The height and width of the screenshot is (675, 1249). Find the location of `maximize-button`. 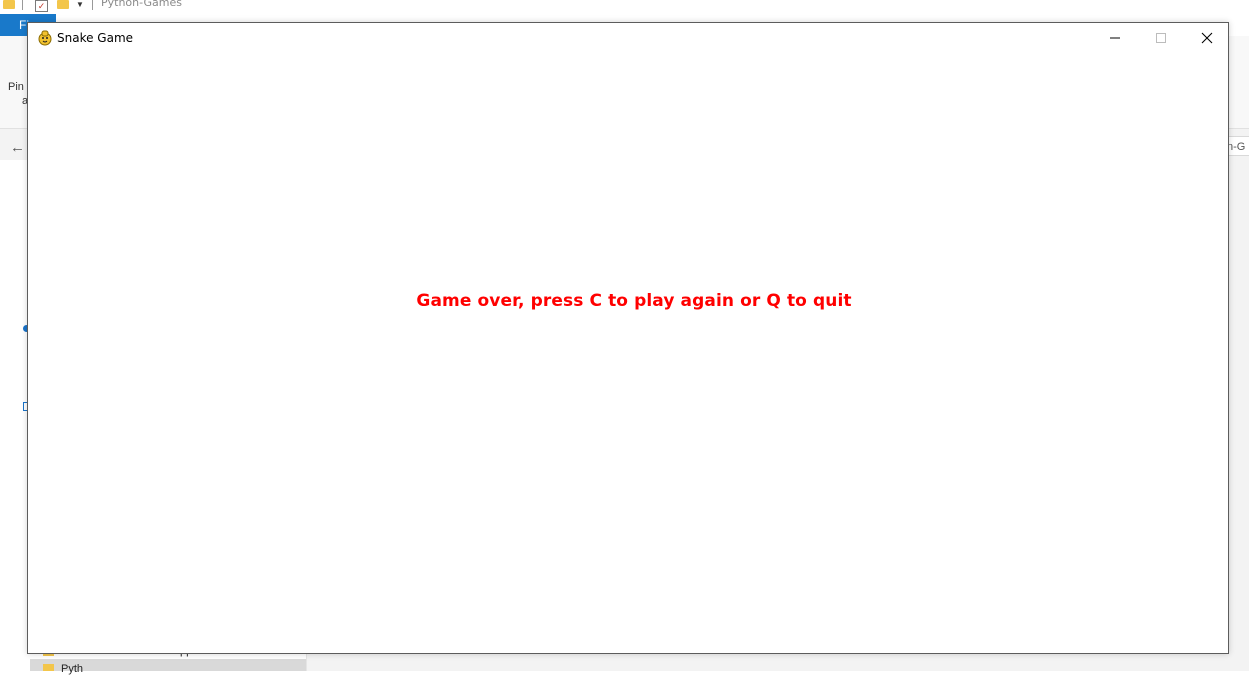

maximize-button is located at coordinates (1161, 38).